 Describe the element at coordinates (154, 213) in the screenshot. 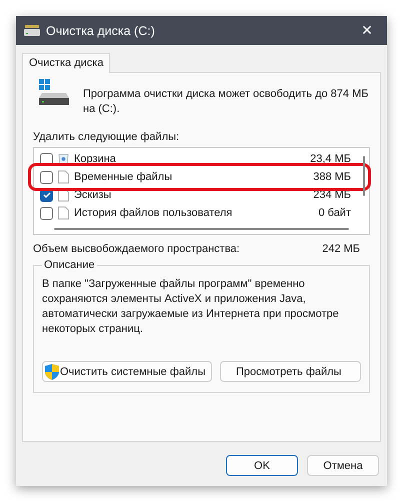

I see `file-name: История файлов пользователя` at that location.